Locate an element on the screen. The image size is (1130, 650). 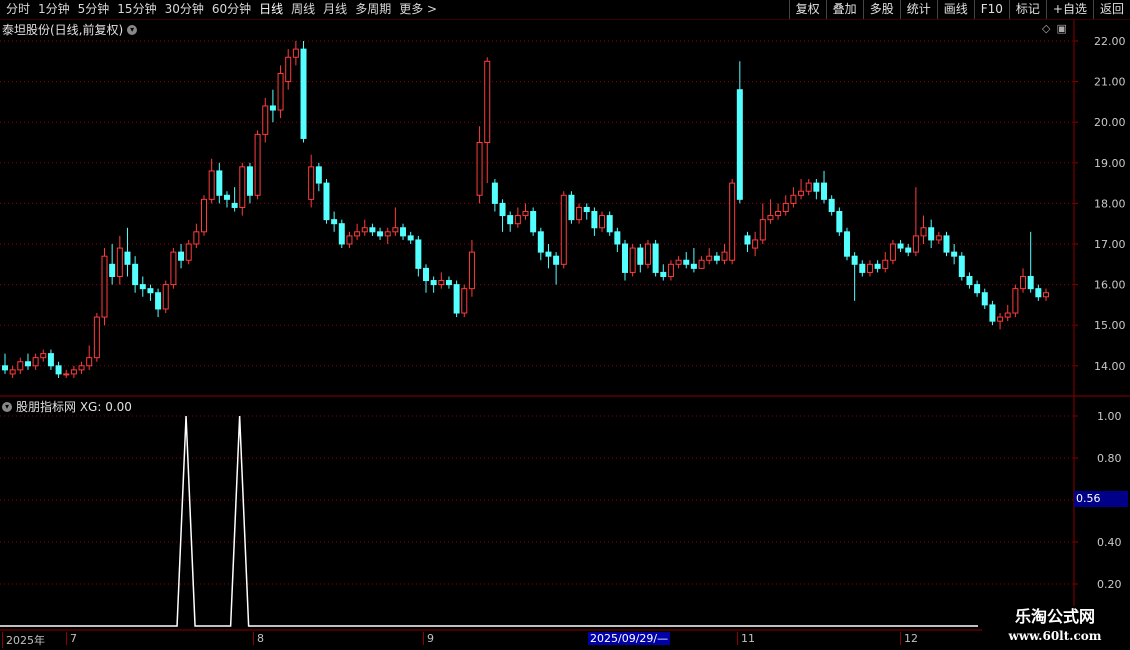
price-tick-label: 19.00 is located at coordinates (1110, 163).